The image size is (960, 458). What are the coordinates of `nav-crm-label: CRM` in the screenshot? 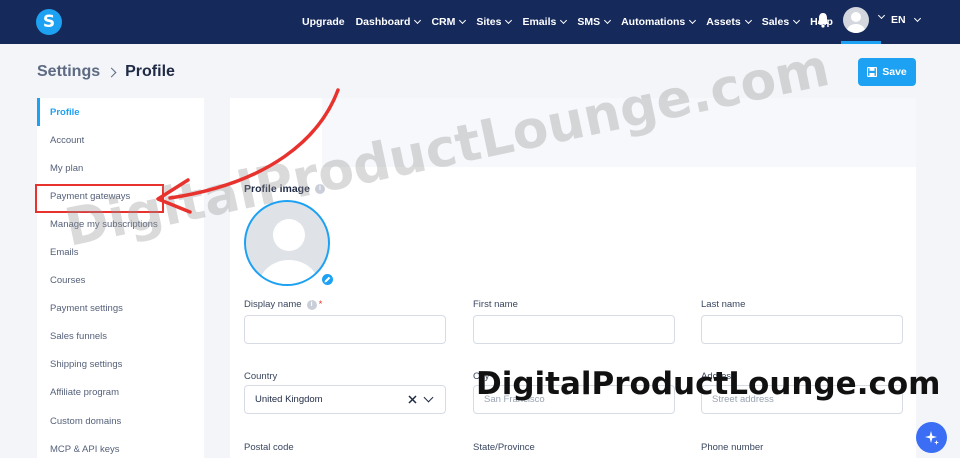 It's located at (443, 22).